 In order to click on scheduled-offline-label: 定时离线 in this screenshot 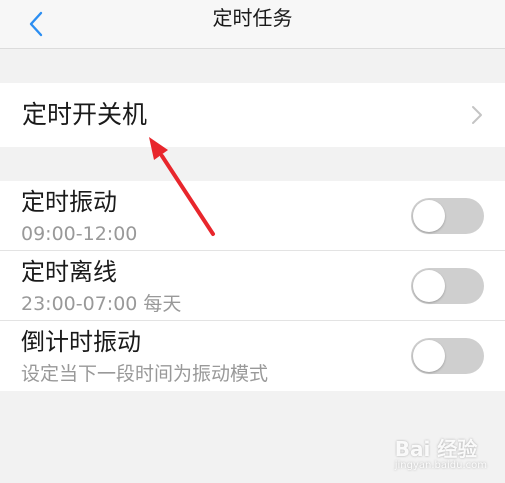, I will do `click(69, 272)`.